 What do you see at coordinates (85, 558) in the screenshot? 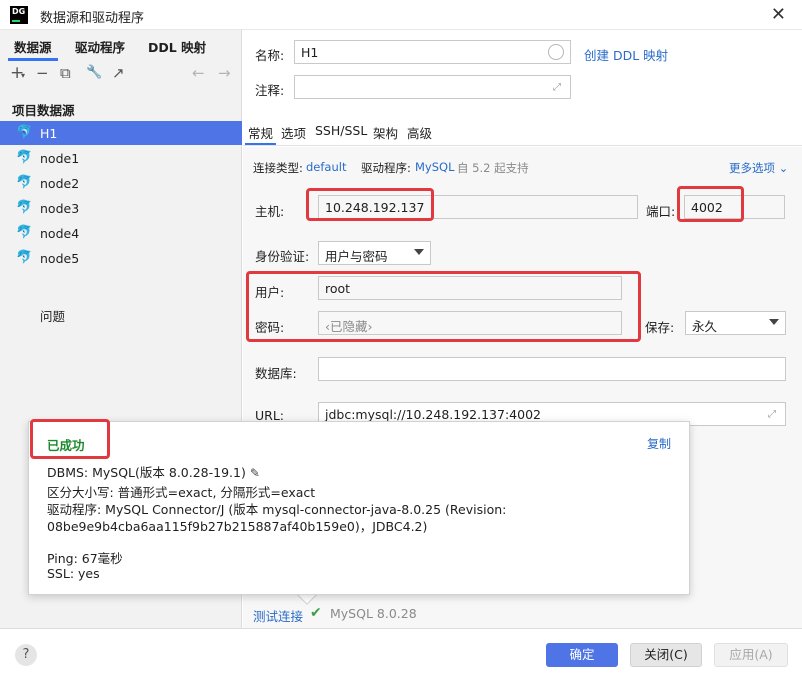
I see `ping-line: Ping: 67毫秒` at bounding box center [85, 558].